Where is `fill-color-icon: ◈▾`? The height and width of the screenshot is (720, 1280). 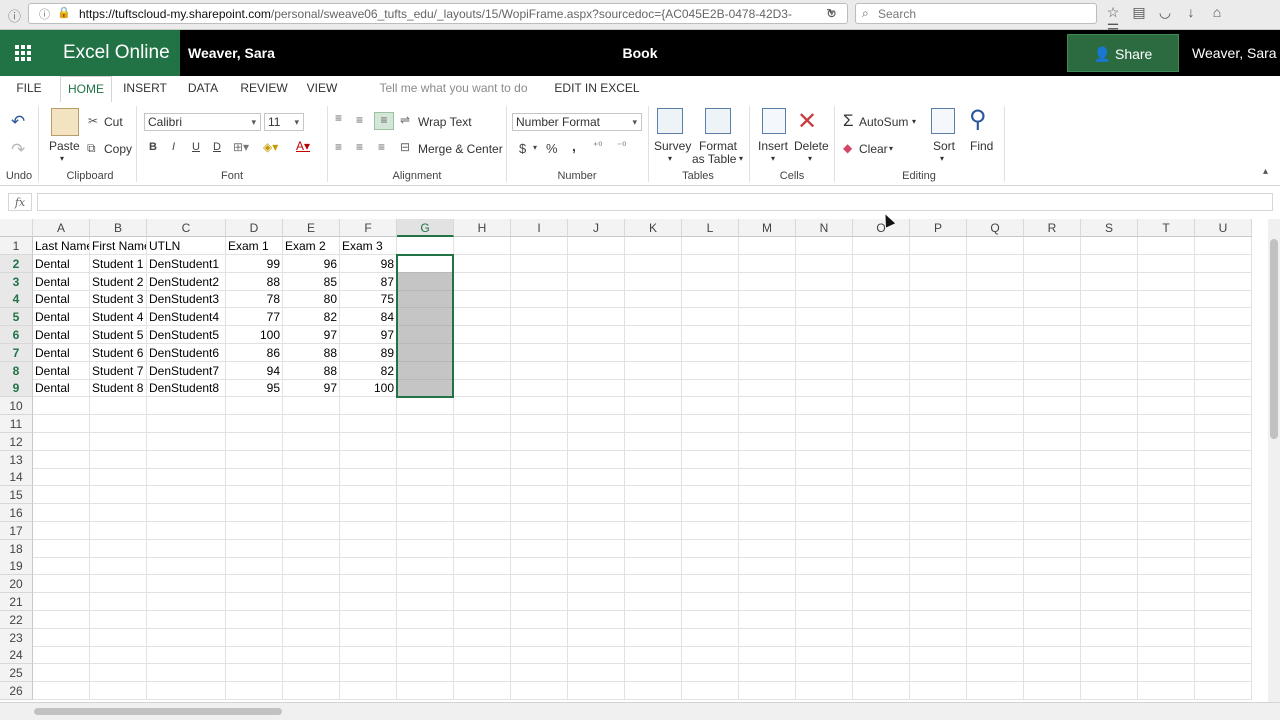 fill-color-icon: ◈▾ is located at coordinates (270, 147).